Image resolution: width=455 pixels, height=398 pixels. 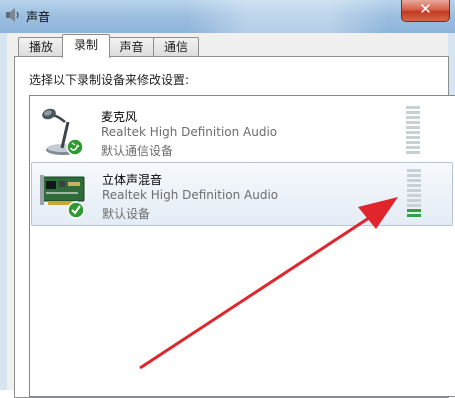 I want to click on tab-communications: 通信, so click(x=176, y=47).